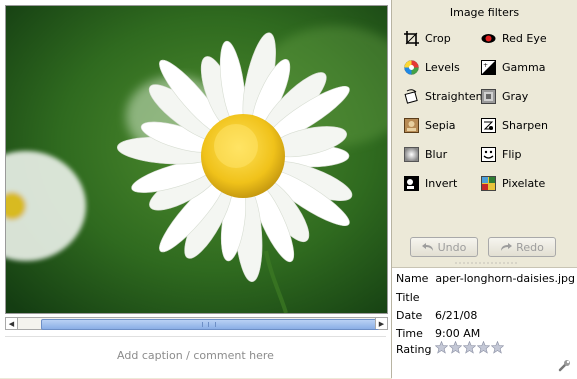  What do you see at coordinates (411, 154) in the screenshot?
I see `blur-icon` at bounding box center [411, 154].